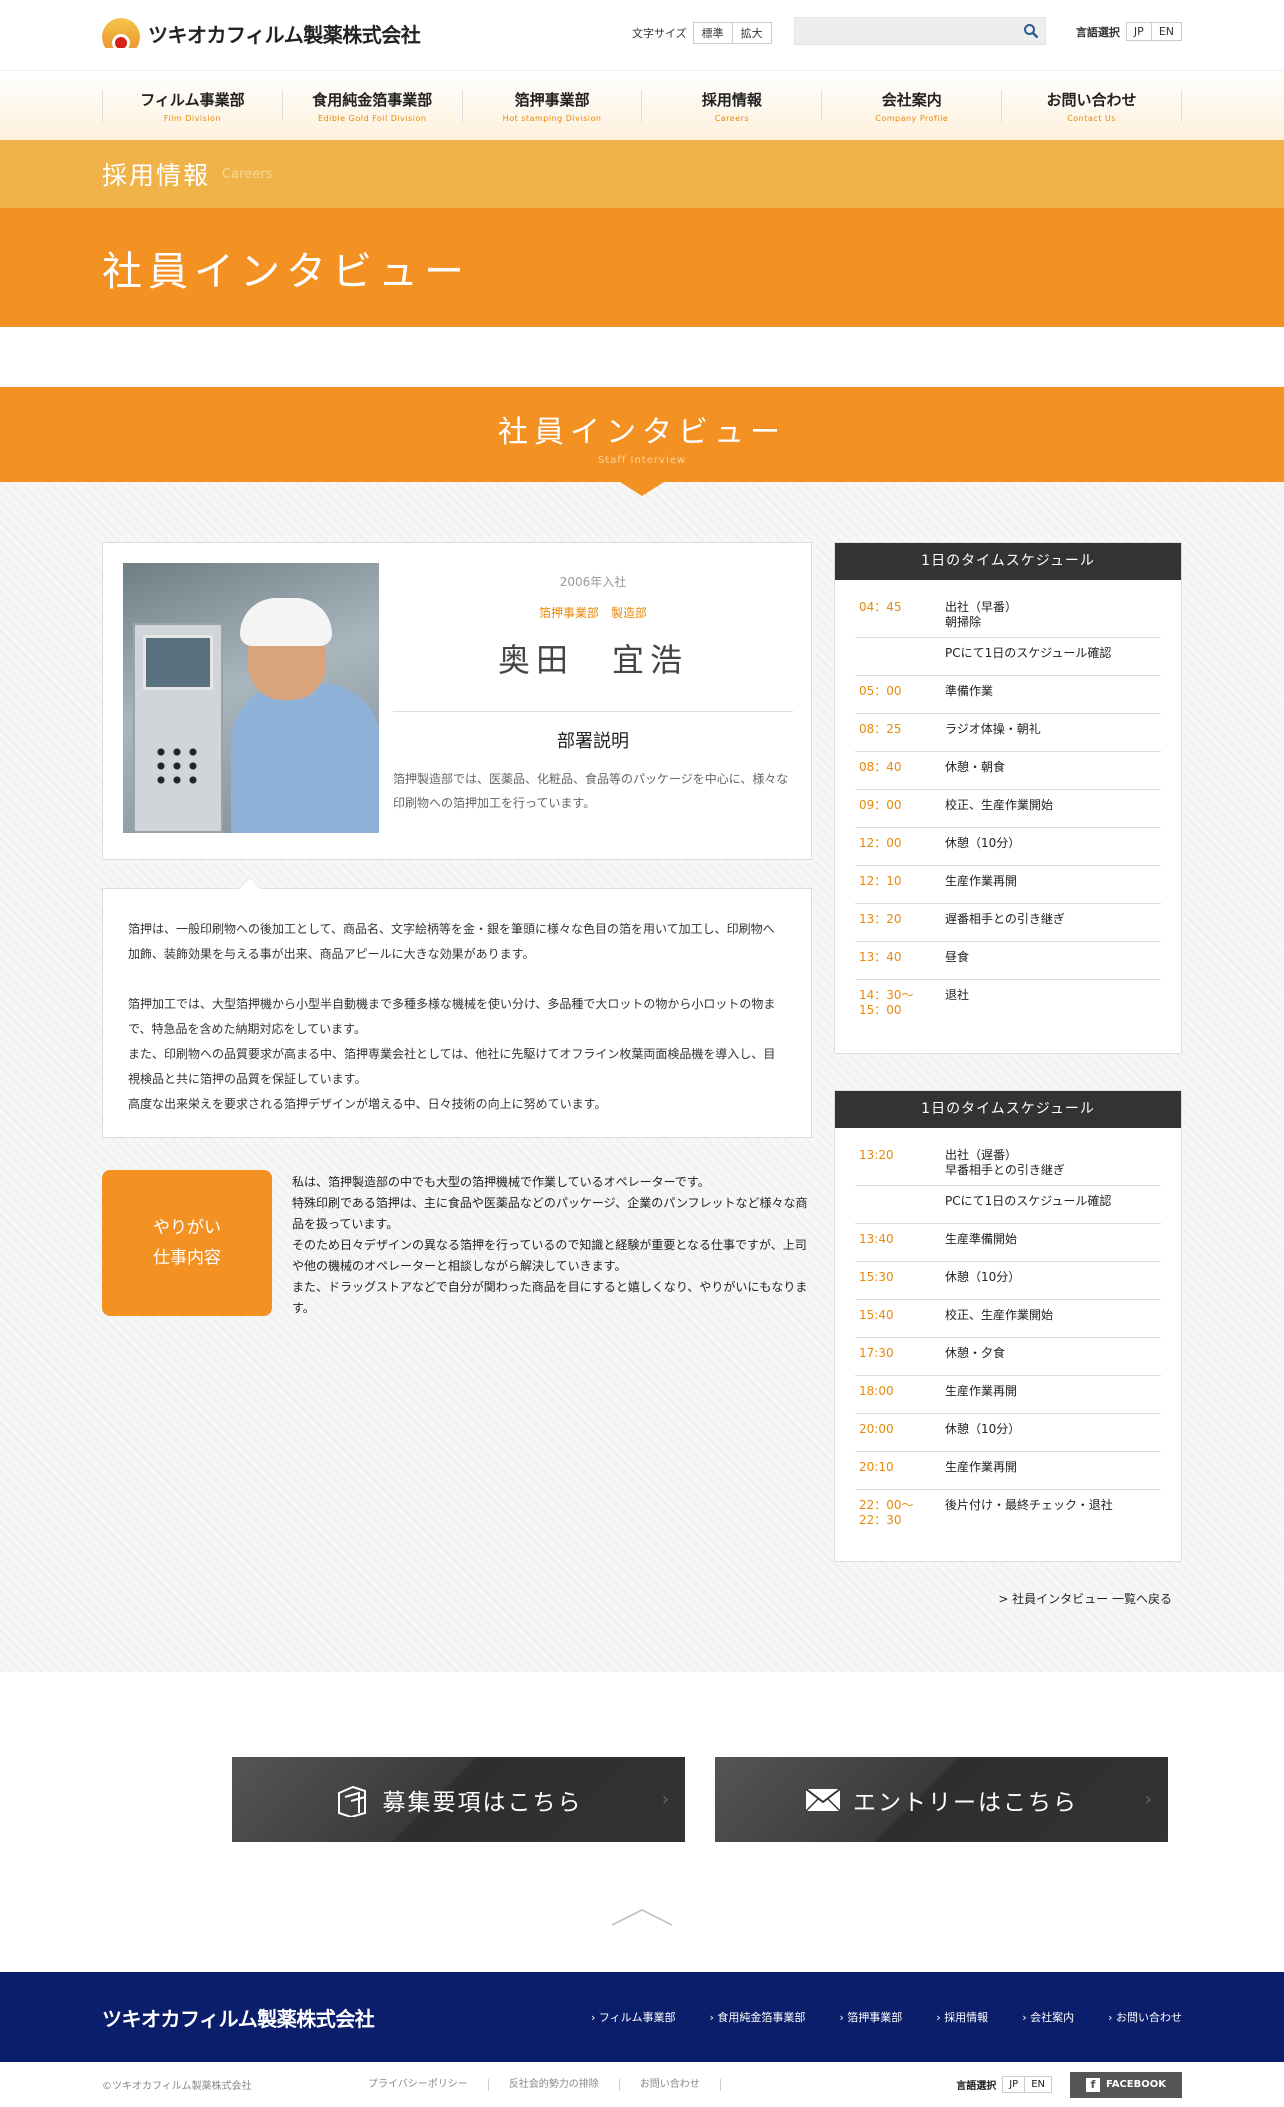 The image size is (1284, 2107). What do you see at coordinates (1048, 2017) in the screenshot?
I see `footer-link-company: 会社案内` at bounding box center [1048, 2017].